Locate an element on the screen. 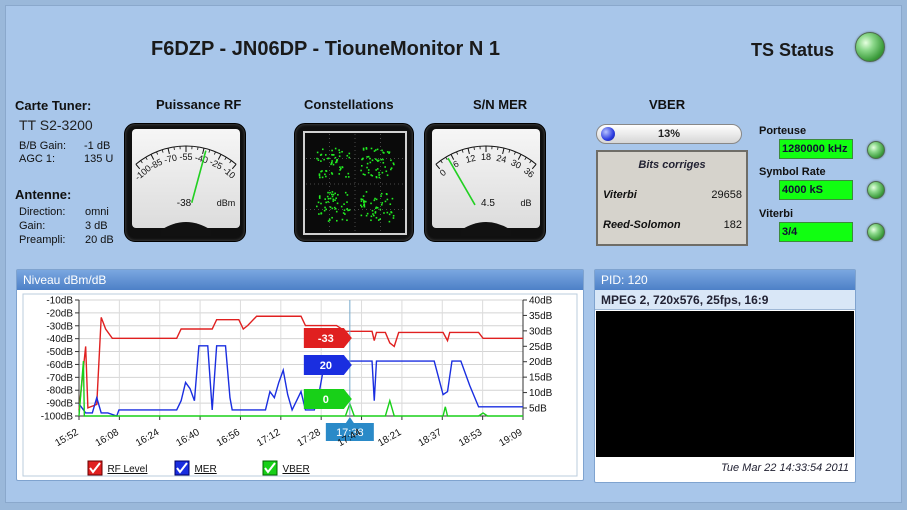 The width and height of the screenshot is (907, 510). direction-label: Direction: is located at coordinates (42, 212).